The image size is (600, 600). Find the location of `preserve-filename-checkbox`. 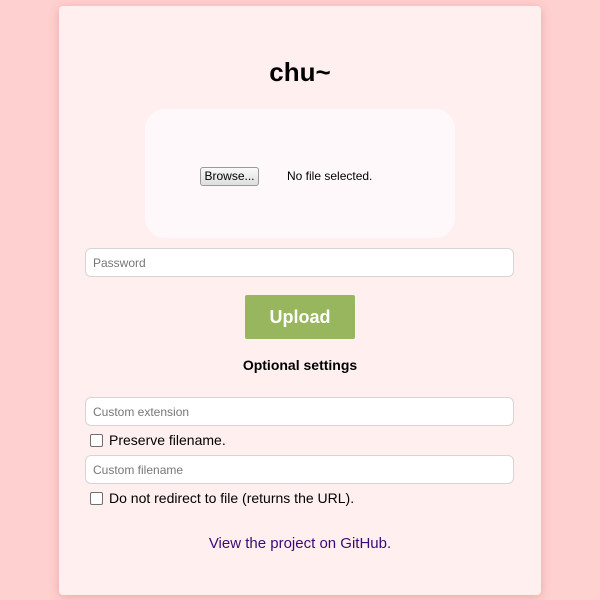

preserve-filename-checkbox is located at coordinates (96, 440).